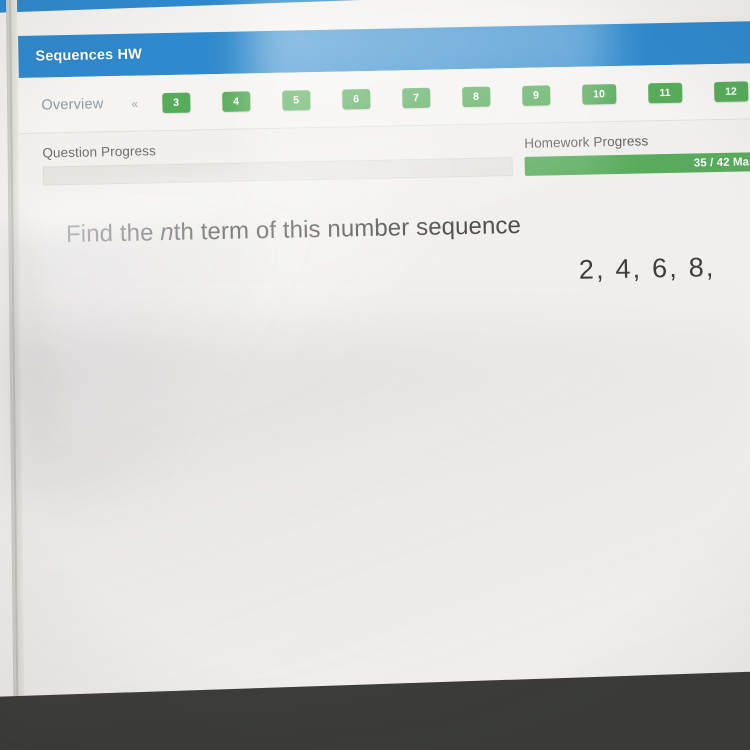  What do you see at coordinates (665, 93) in the screenshot?
I see `question-badge-11: 11` at bounding box center [665, 93].